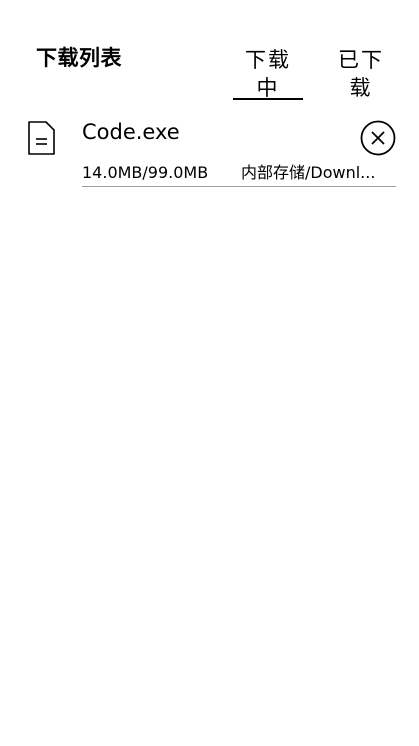 This screenshot has width=419, height=746. I want to click on active-tab-indicator, so click(268, 99).